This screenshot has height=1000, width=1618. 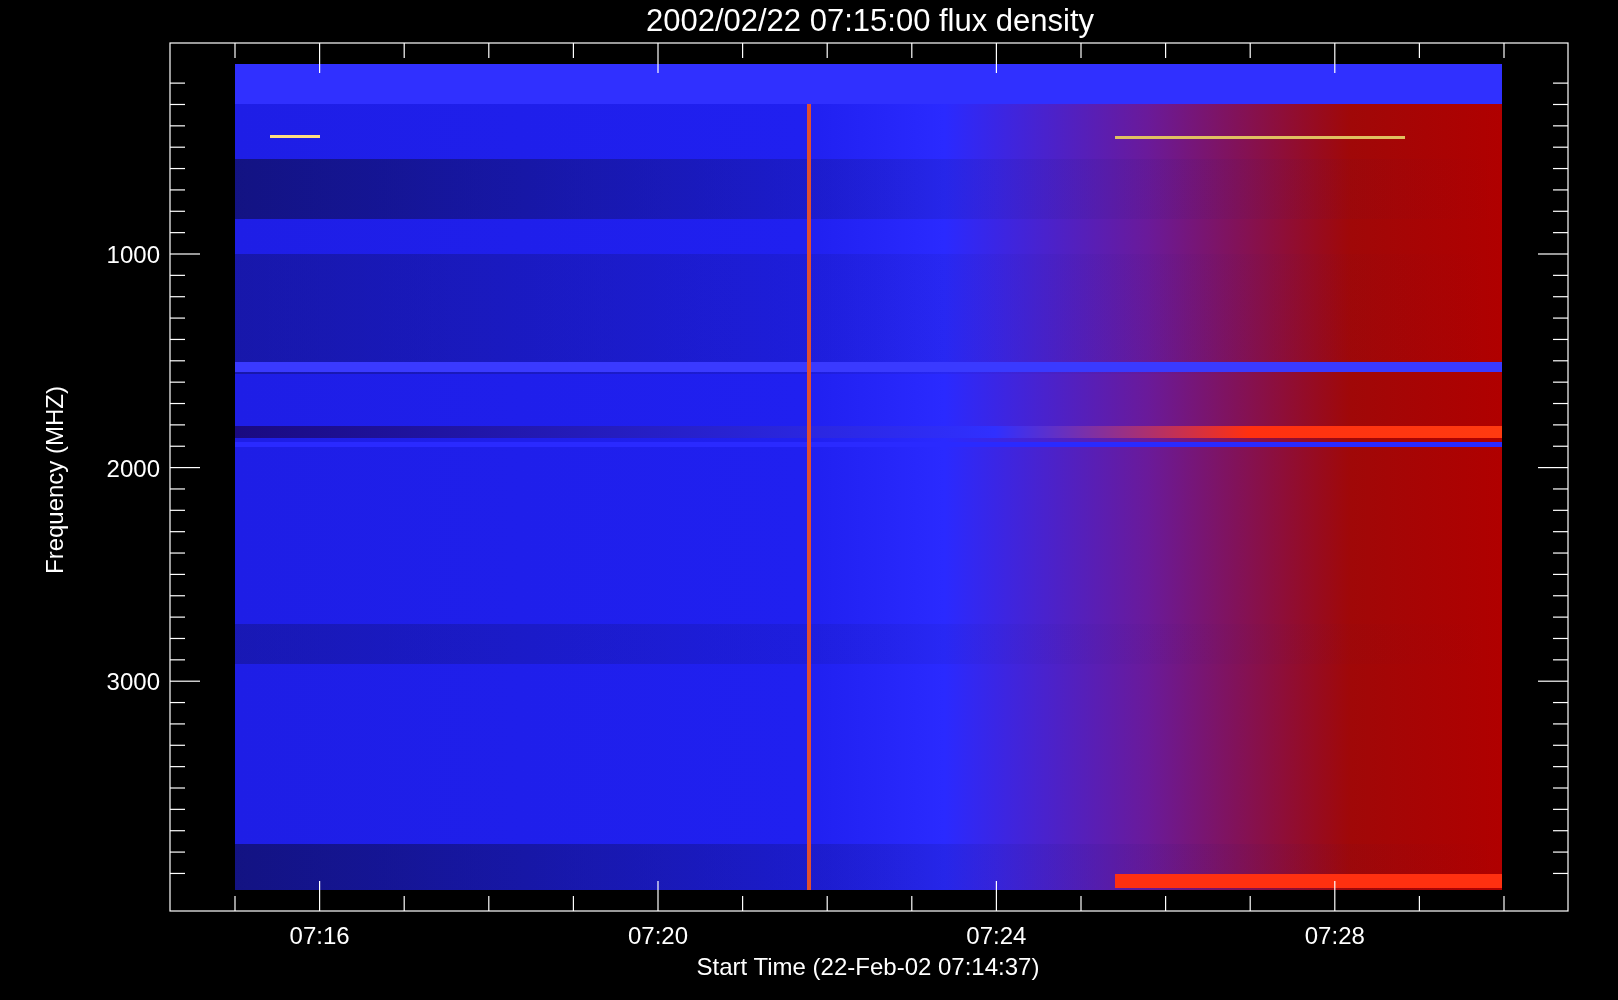 I want to click on y-tick-label: 2000, so click(x=133, y=468).